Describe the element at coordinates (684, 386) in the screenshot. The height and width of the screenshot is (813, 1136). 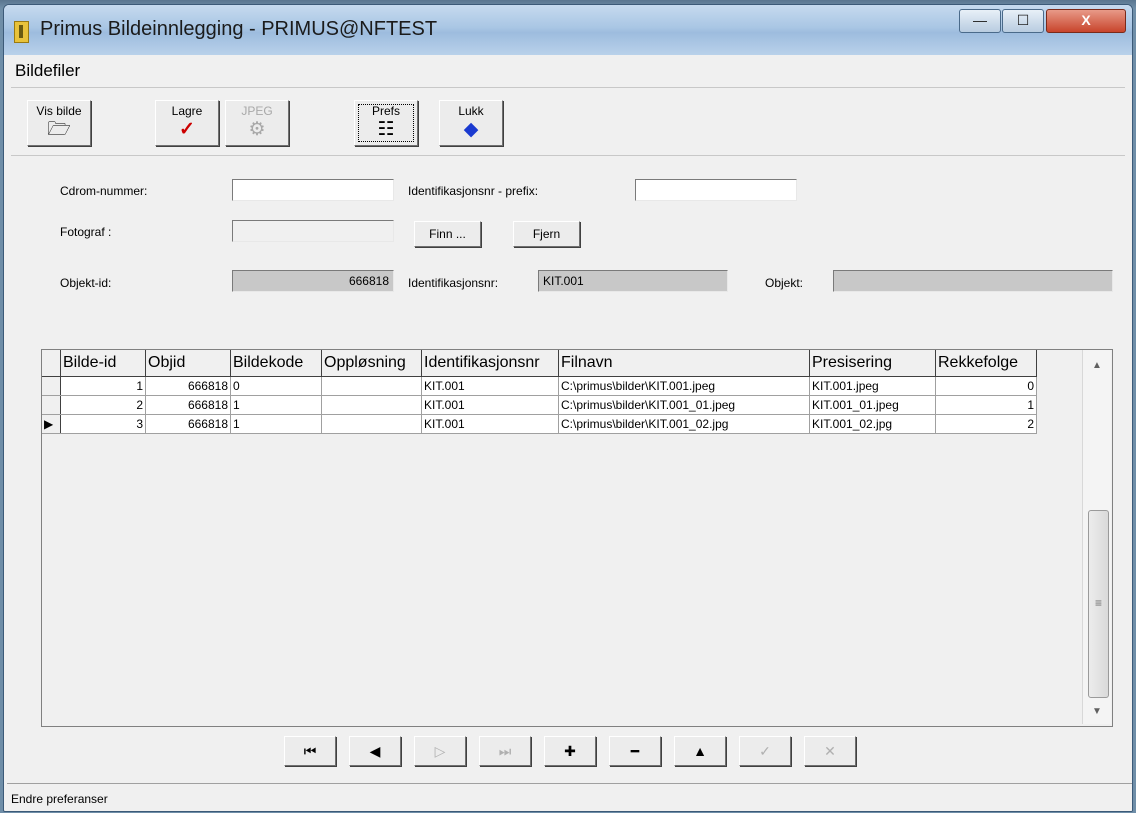
I see `cell-filnavn: C:\primus\bilder\KIT.001.jpeg` at that location.